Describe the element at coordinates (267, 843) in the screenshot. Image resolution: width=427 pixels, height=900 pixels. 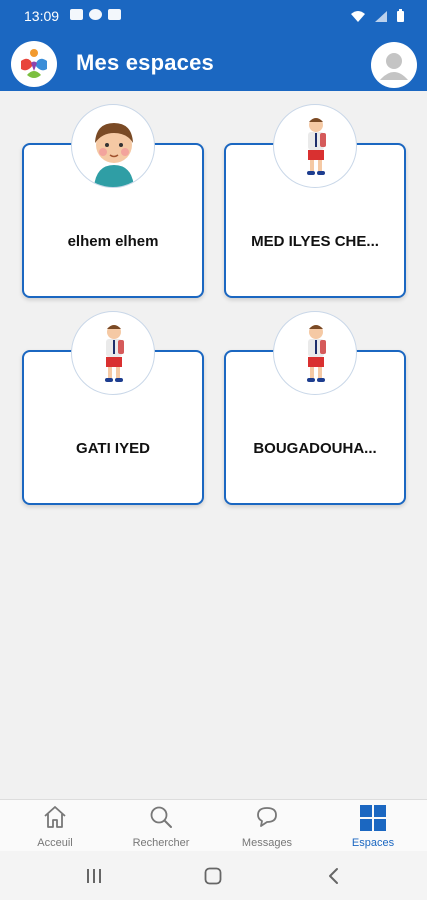
I see `nav-label: Messages` at that location.